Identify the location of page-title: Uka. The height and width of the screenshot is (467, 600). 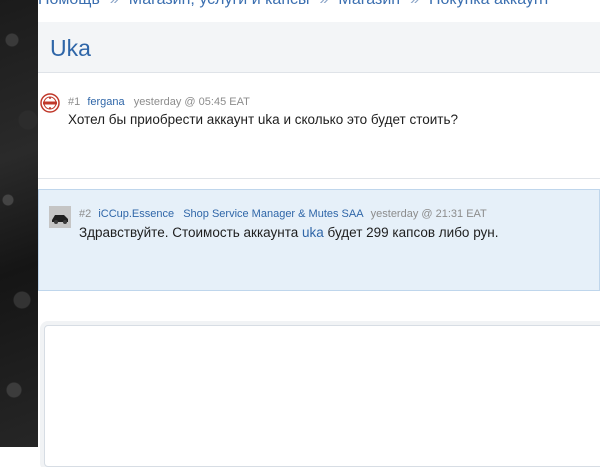
(70, 48).